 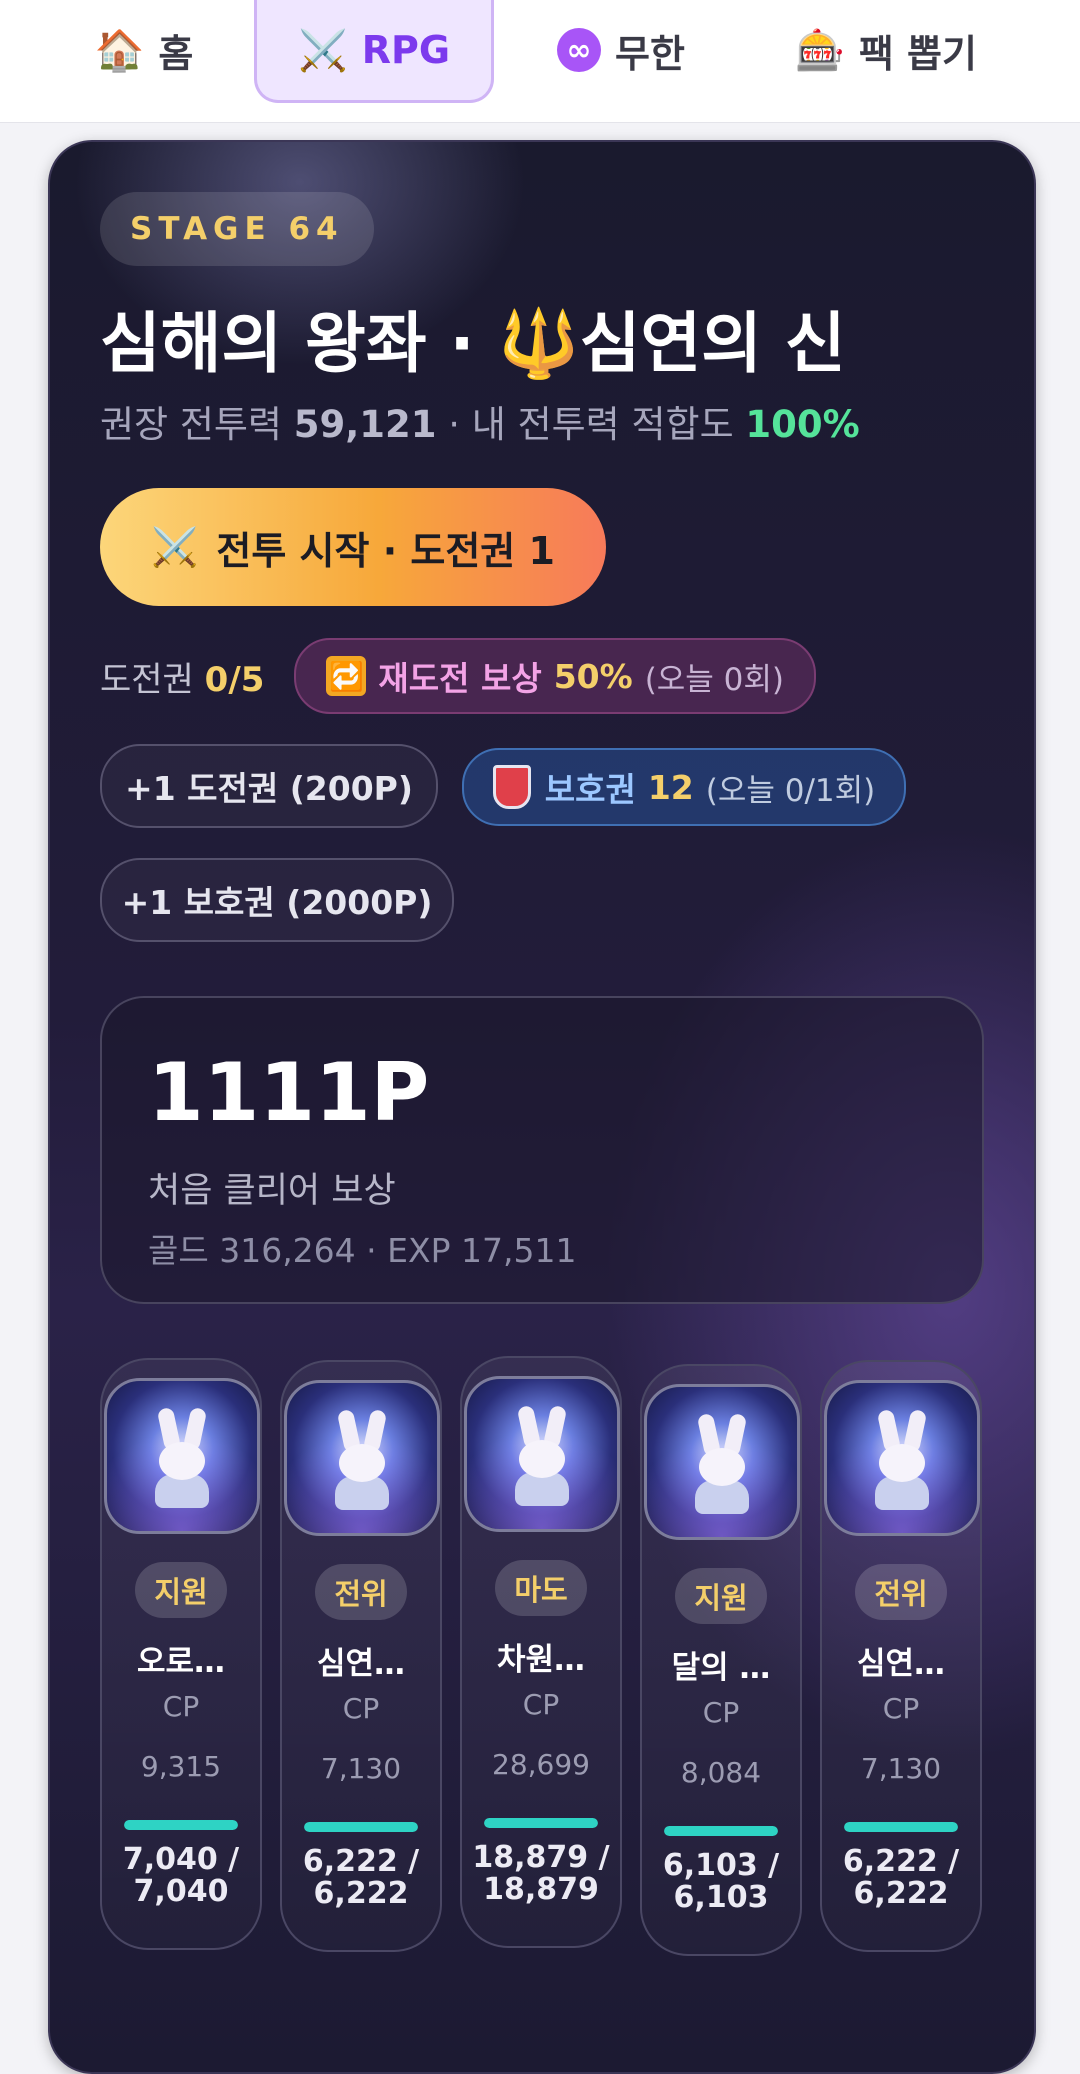 I want to click on infinity-icon: ∞, so click(x=579, y=50).